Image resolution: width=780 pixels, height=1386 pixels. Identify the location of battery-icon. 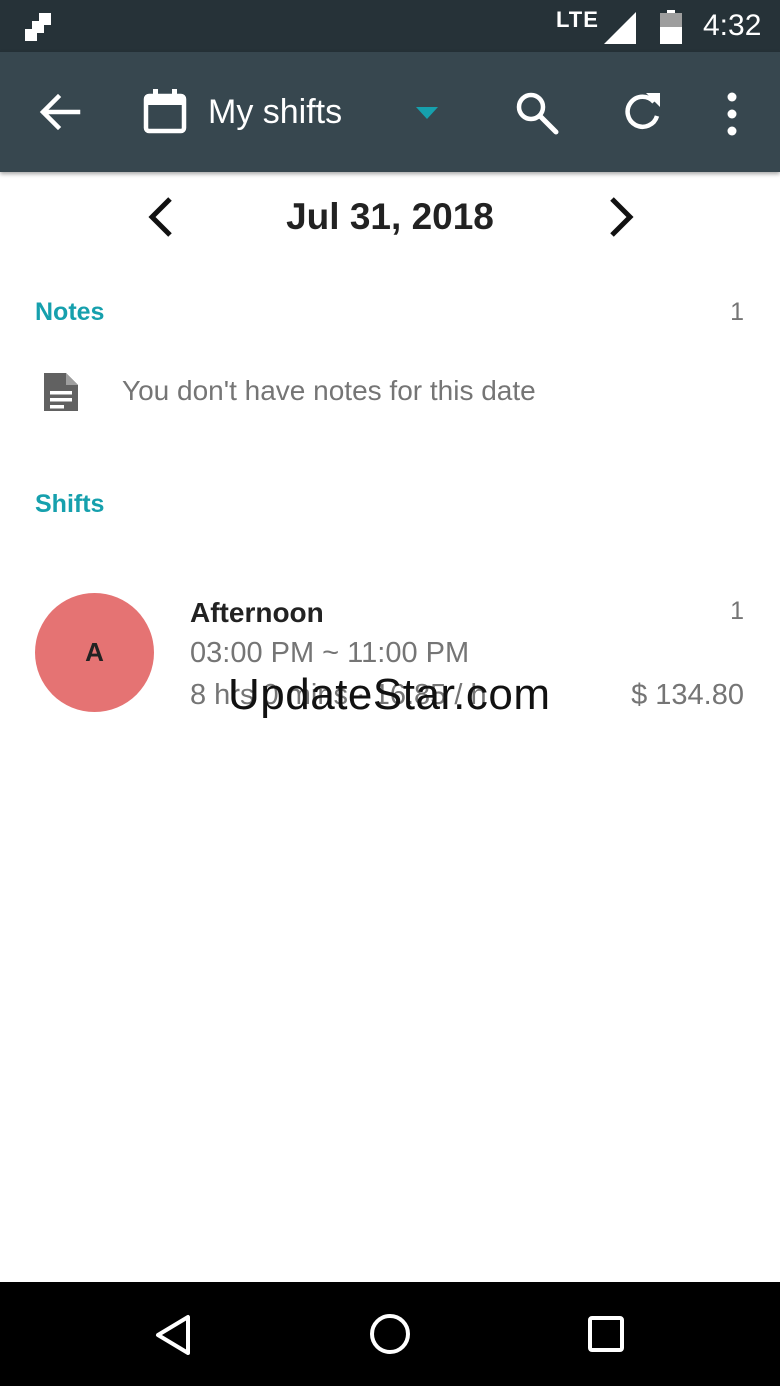
(671, 27).